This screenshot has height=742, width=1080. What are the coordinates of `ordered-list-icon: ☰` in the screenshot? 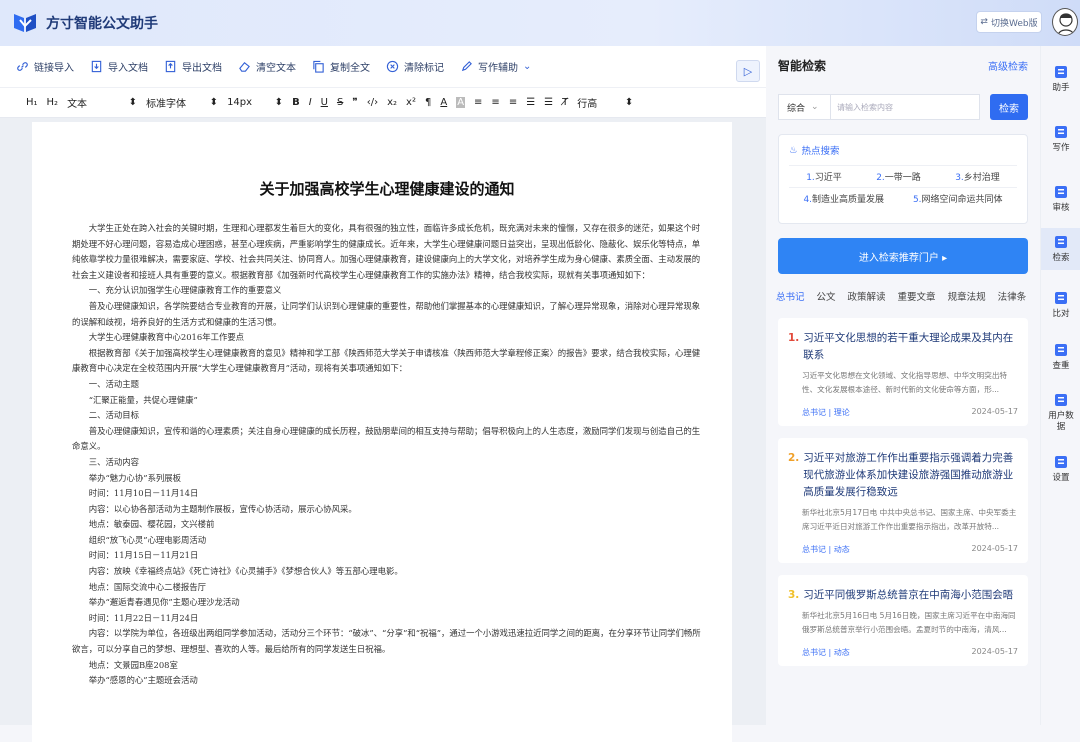 It's located at (548, 102).